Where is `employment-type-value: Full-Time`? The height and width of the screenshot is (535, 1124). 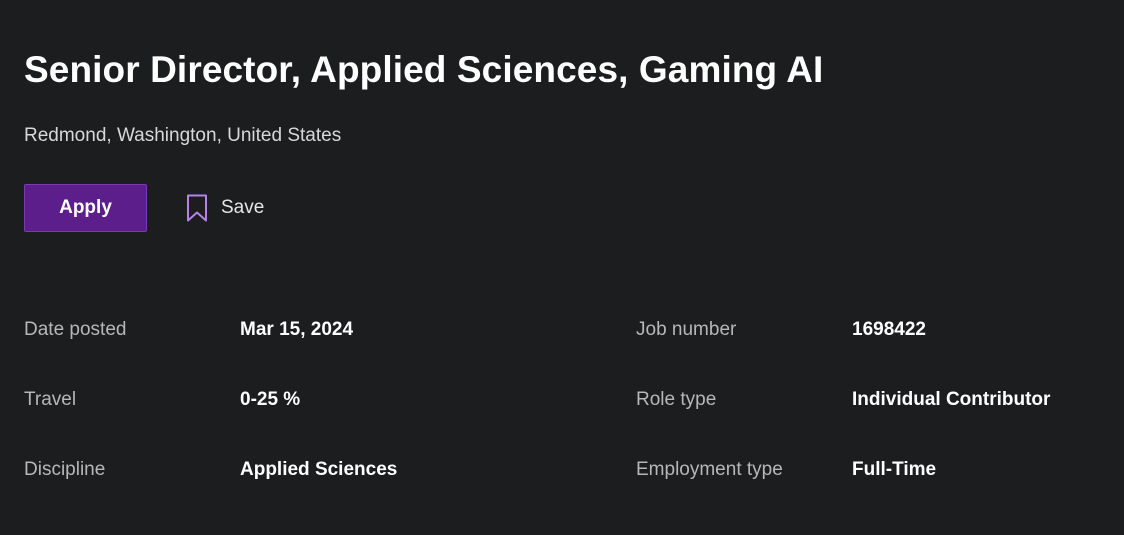 employment-type-value: Full-Time is located at coordinates (894, 469).